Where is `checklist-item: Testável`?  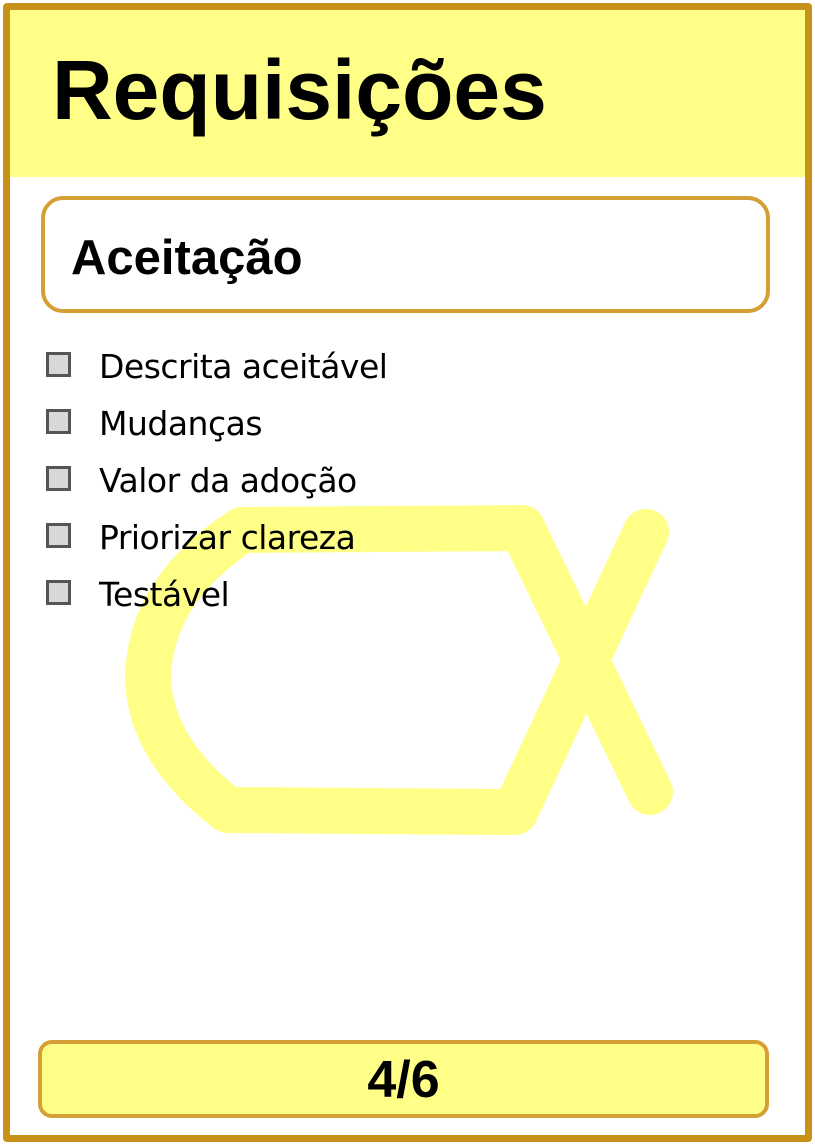 checklist-item: Testável is located at coordinates (216, 606).